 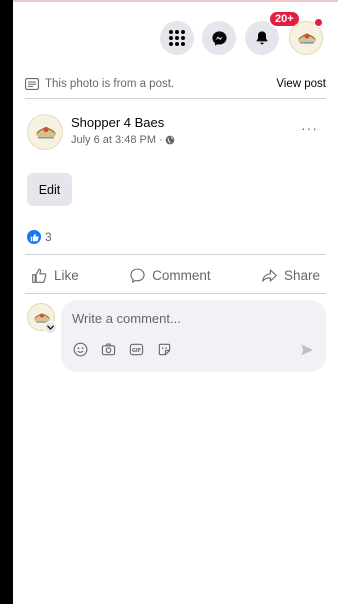 What do you see at coordinates (6, 302) in the screenshot?
I see `left-dark-strip` at bounding box center [6, 302].